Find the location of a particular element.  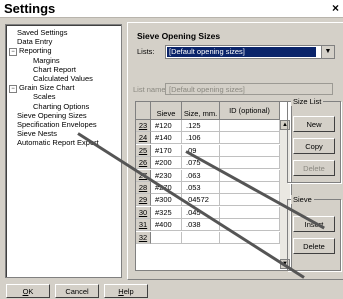

tree-item: Charting Options is located at coordinates (61, 106).